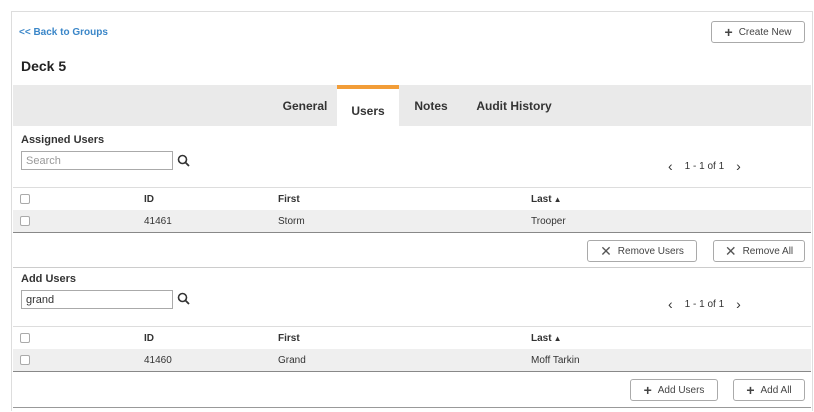 This screenshot has height=412, width=814. I want to click on bottom-divider, so click(412, 407).